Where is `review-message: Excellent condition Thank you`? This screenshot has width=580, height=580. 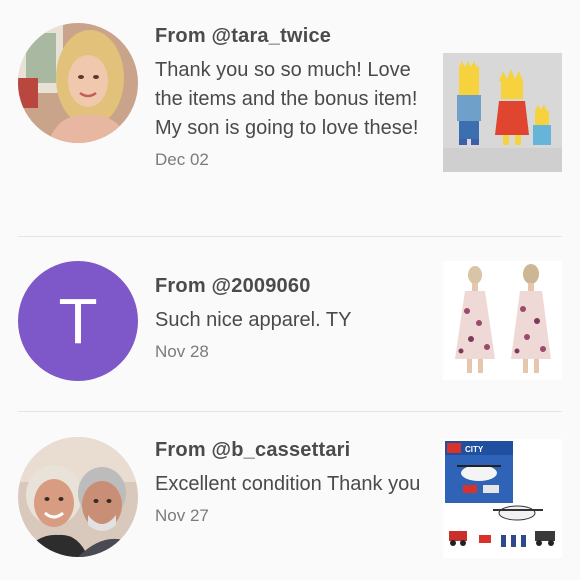
review-message: Excellent condition Thank you is located at coordinates (288, 484).